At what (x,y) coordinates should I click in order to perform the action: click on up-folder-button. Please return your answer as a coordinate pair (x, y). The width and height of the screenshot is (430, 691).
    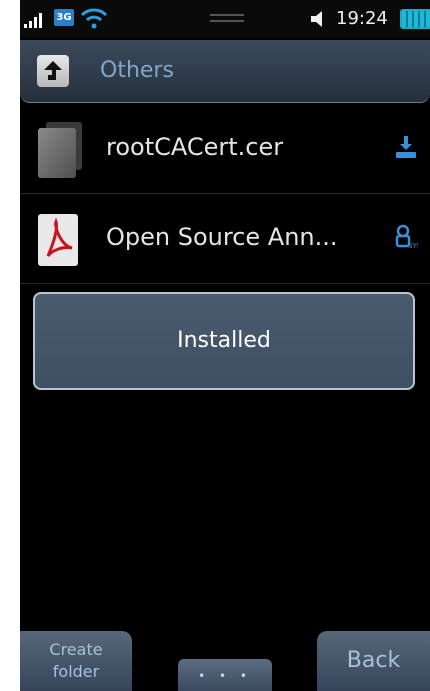
    Looking at the image, I should click on (53, 71).